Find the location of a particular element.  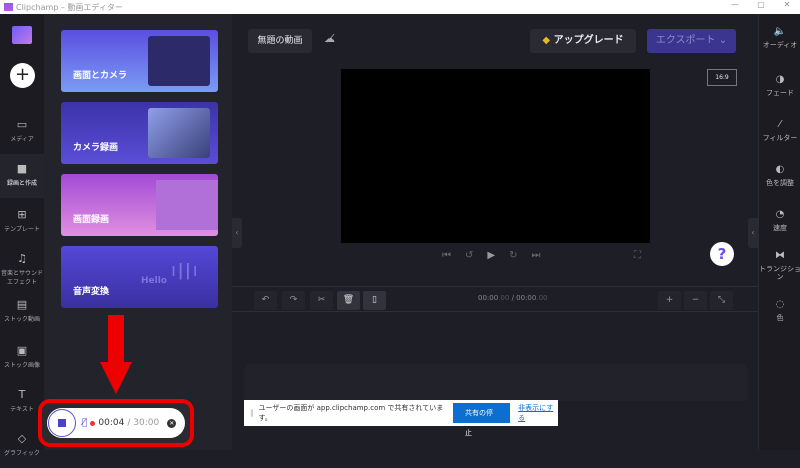

zoom-out-icon: − is located at coordinates (695, 300).